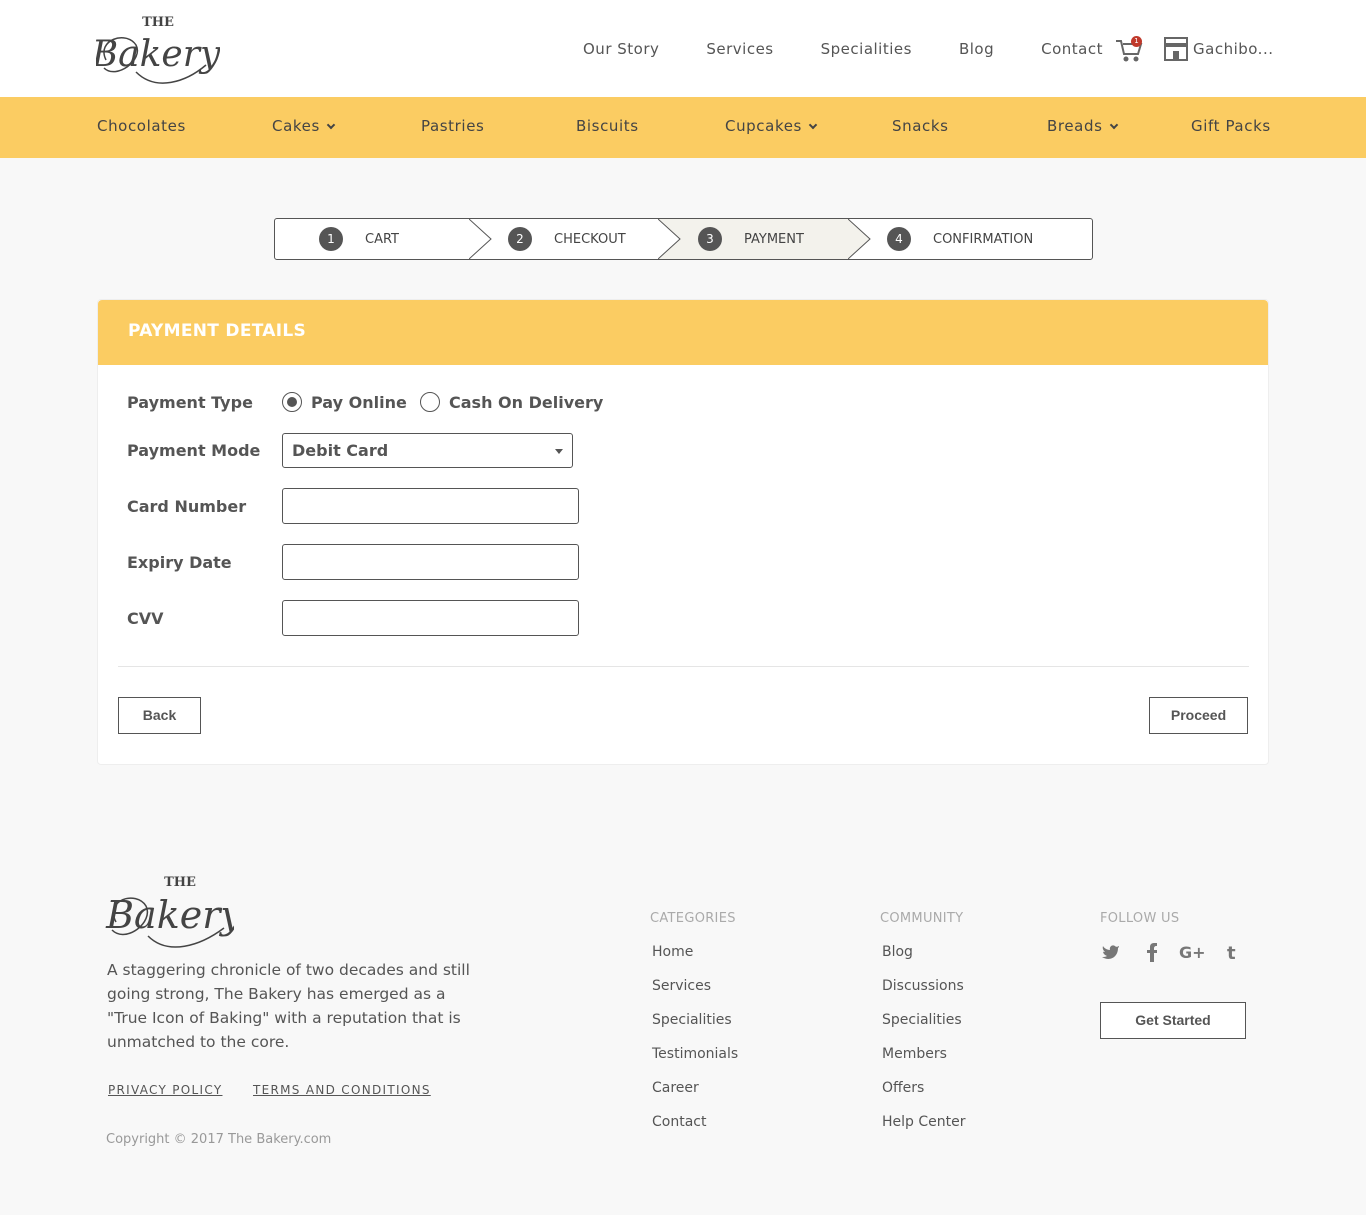 The height and width of the screenshot is (1215, 1366). What do you see at coordinates (194, 450) in the screenshot?
I see `payment-mode-label: Payment Mode` at bounding box center [194, 450].